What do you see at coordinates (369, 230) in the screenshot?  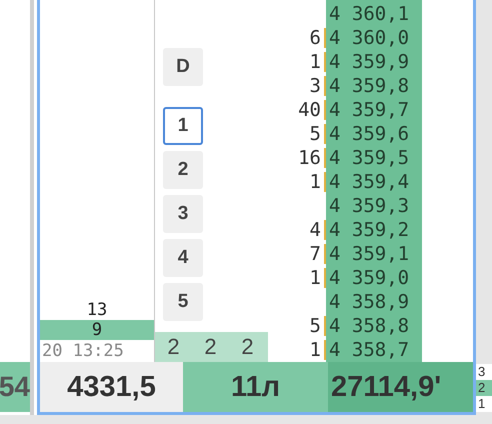 I see `price-cell-text: 4 359,2` at bounding box center [369, 230].